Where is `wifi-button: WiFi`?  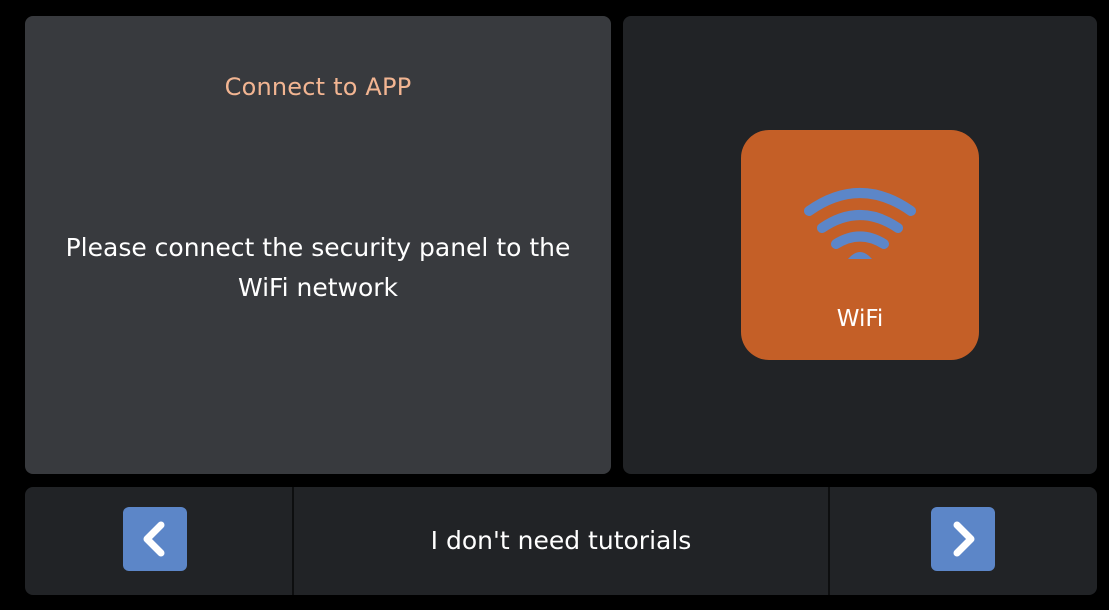
wifi-button: WiFi is located at coordinates (860, 245).